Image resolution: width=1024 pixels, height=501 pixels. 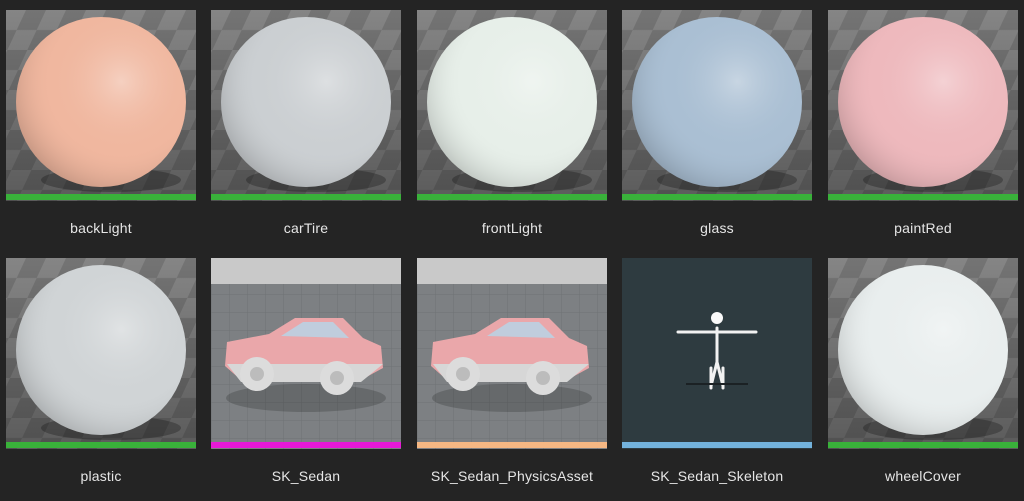 I want to click on asset-tile-frontLight: frontLight, so click(x=512, y=131).